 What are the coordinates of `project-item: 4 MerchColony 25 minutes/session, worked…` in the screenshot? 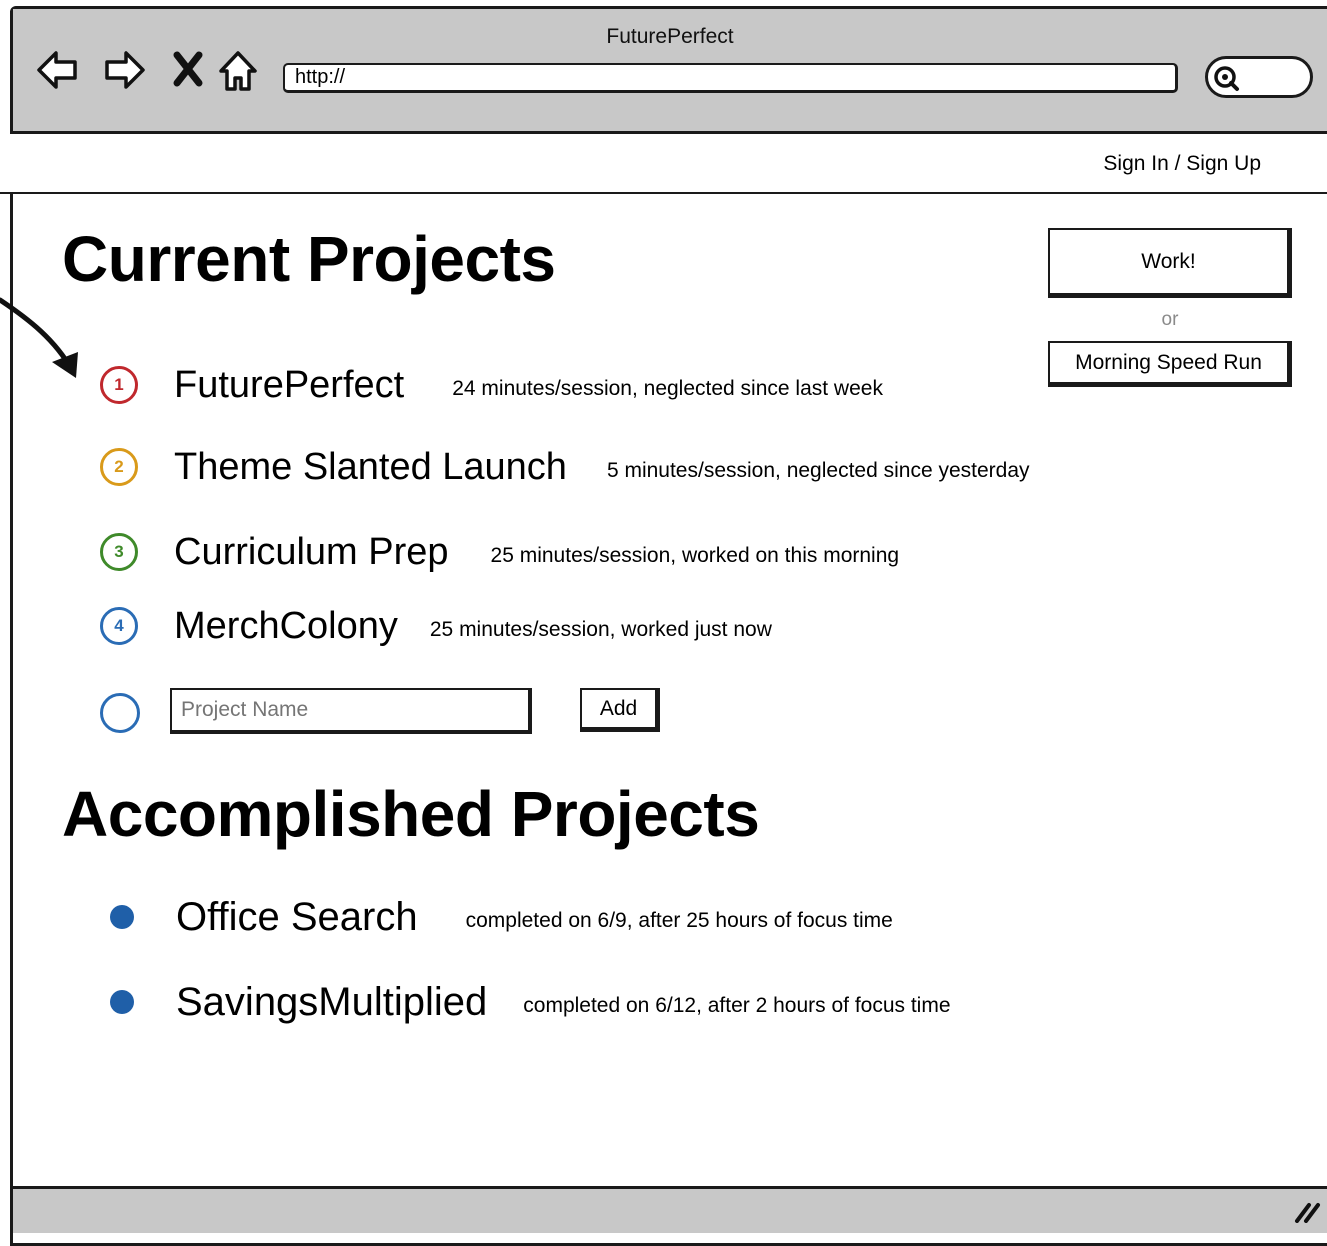 It's located at (436, 626).